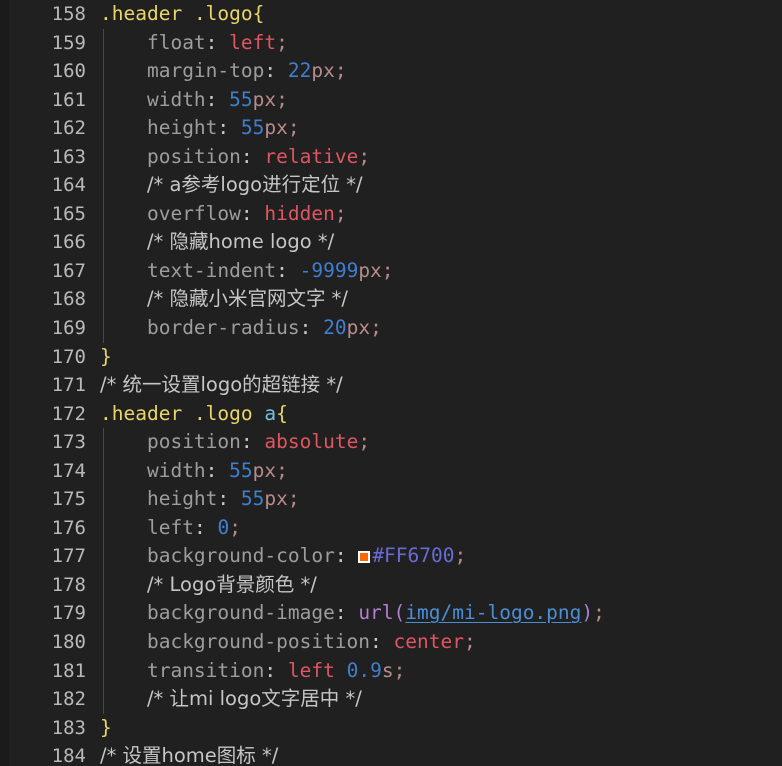 The image size is (782, 766). I want to click on code-line: 178 /* Logo背景颜色 */, so click(391, 585).